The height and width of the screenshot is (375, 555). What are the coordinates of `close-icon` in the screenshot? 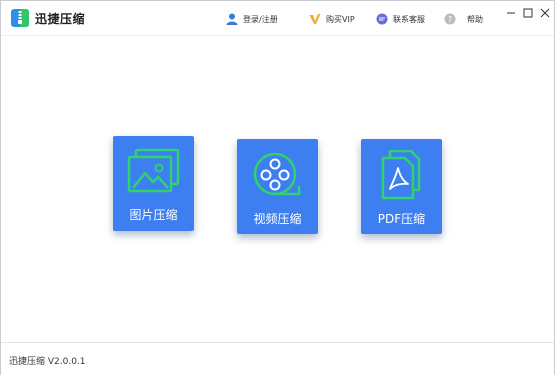 It's located at (545, 13).